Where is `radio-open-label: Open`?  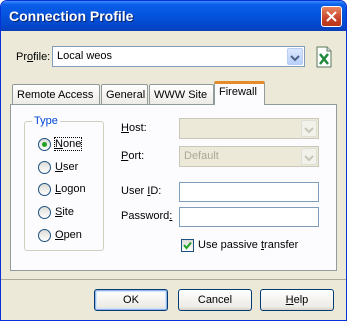 radio-open-label: Open is located at coordinates (68, 235).